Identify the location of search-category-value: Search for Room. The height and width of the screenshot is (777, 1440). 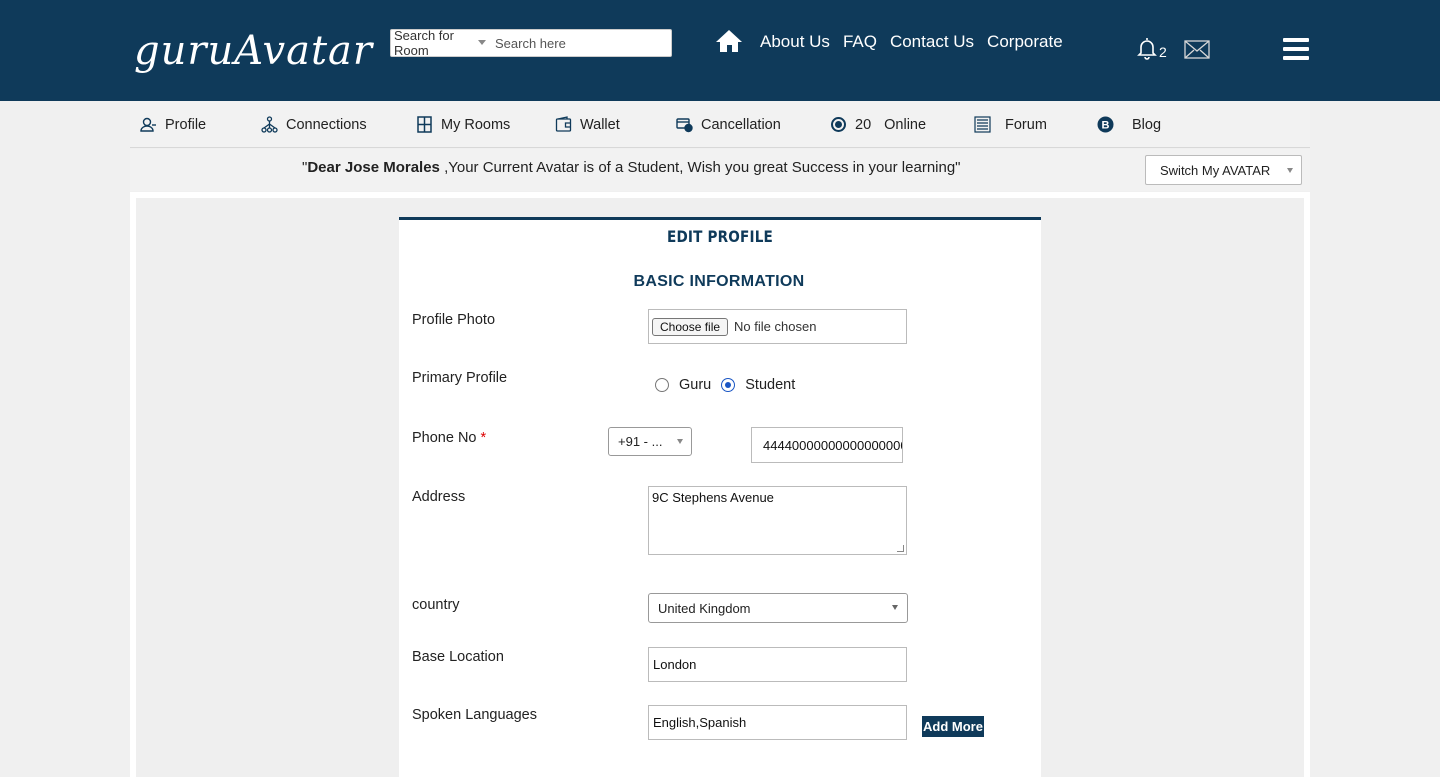
(424, 43).